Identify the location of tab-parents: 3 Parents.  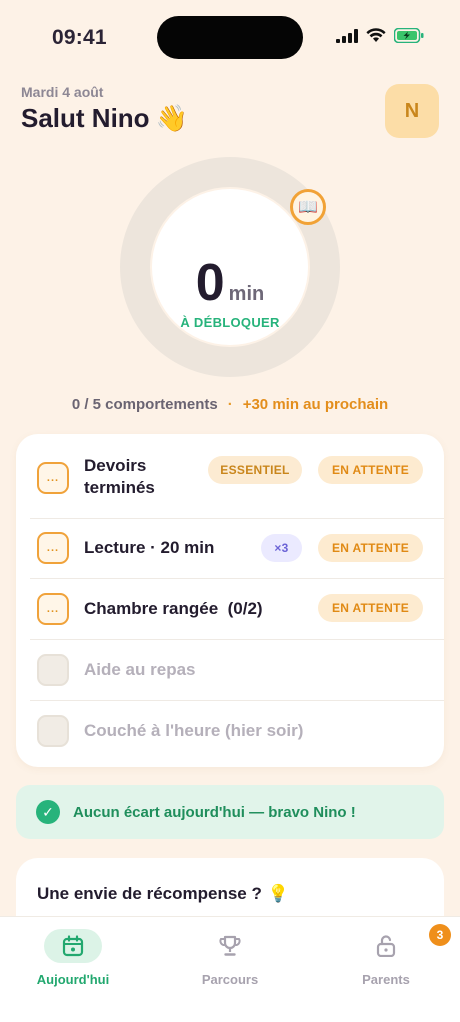
(388, 955).